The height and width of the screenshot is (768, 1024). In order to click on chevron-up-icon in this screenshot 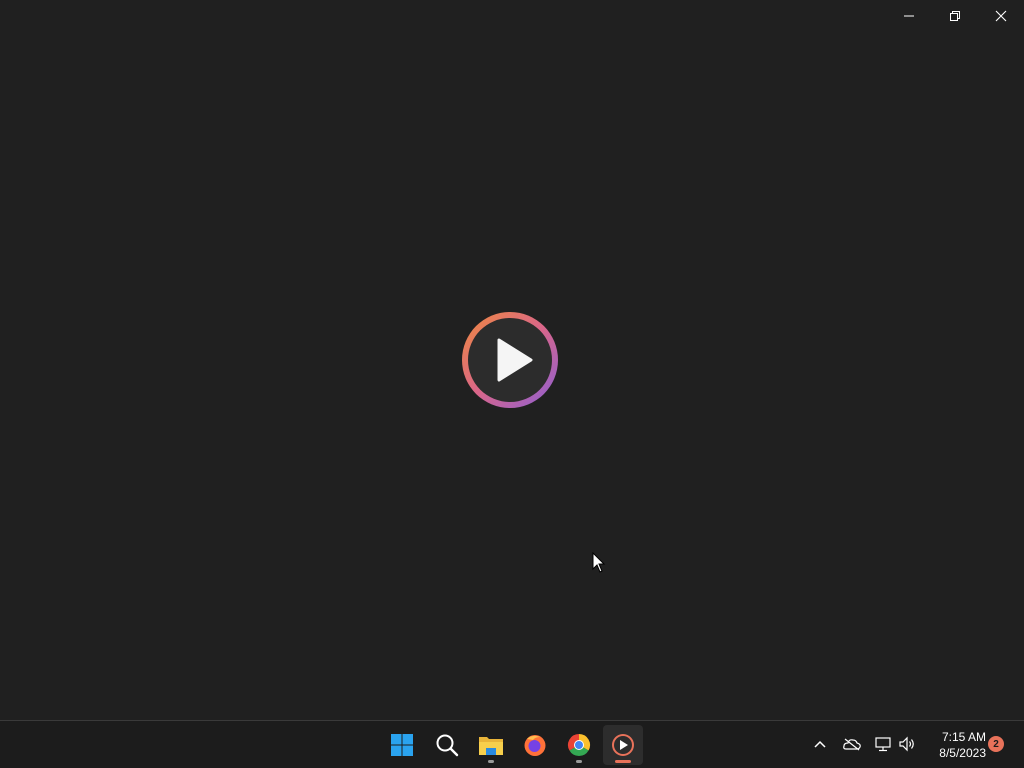, I will do `click(820, 744)`.